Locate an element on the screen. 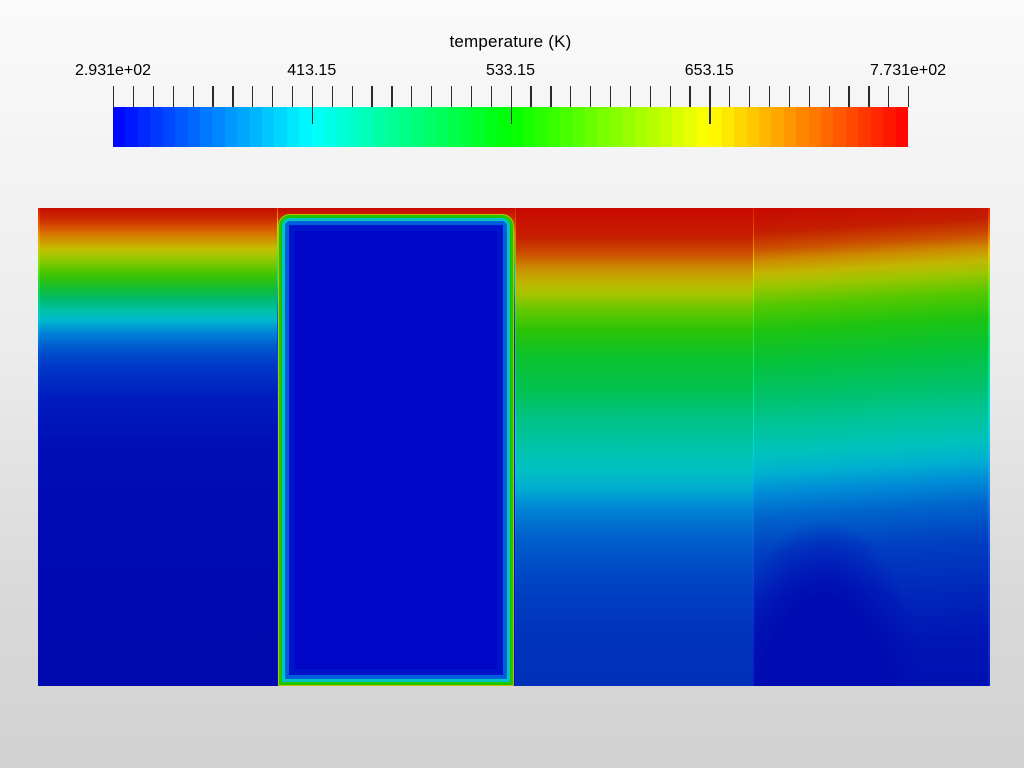 Image resolution: width=1024 pixels, height=768 pixels. colorbar-title: temperature (K) is located at coordinates (510, 41).